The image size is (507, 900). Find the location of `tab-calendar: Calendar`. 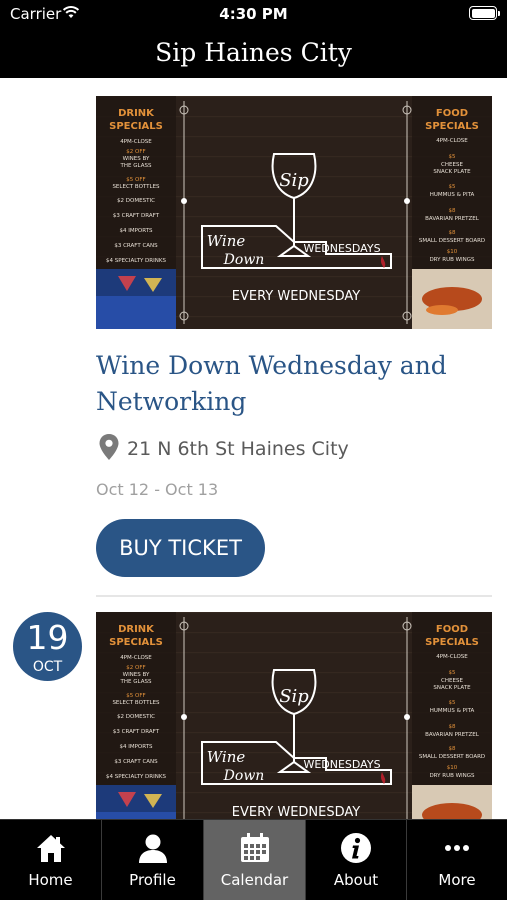

tab-calendar: Calendar is located at coordinates (255, 860).